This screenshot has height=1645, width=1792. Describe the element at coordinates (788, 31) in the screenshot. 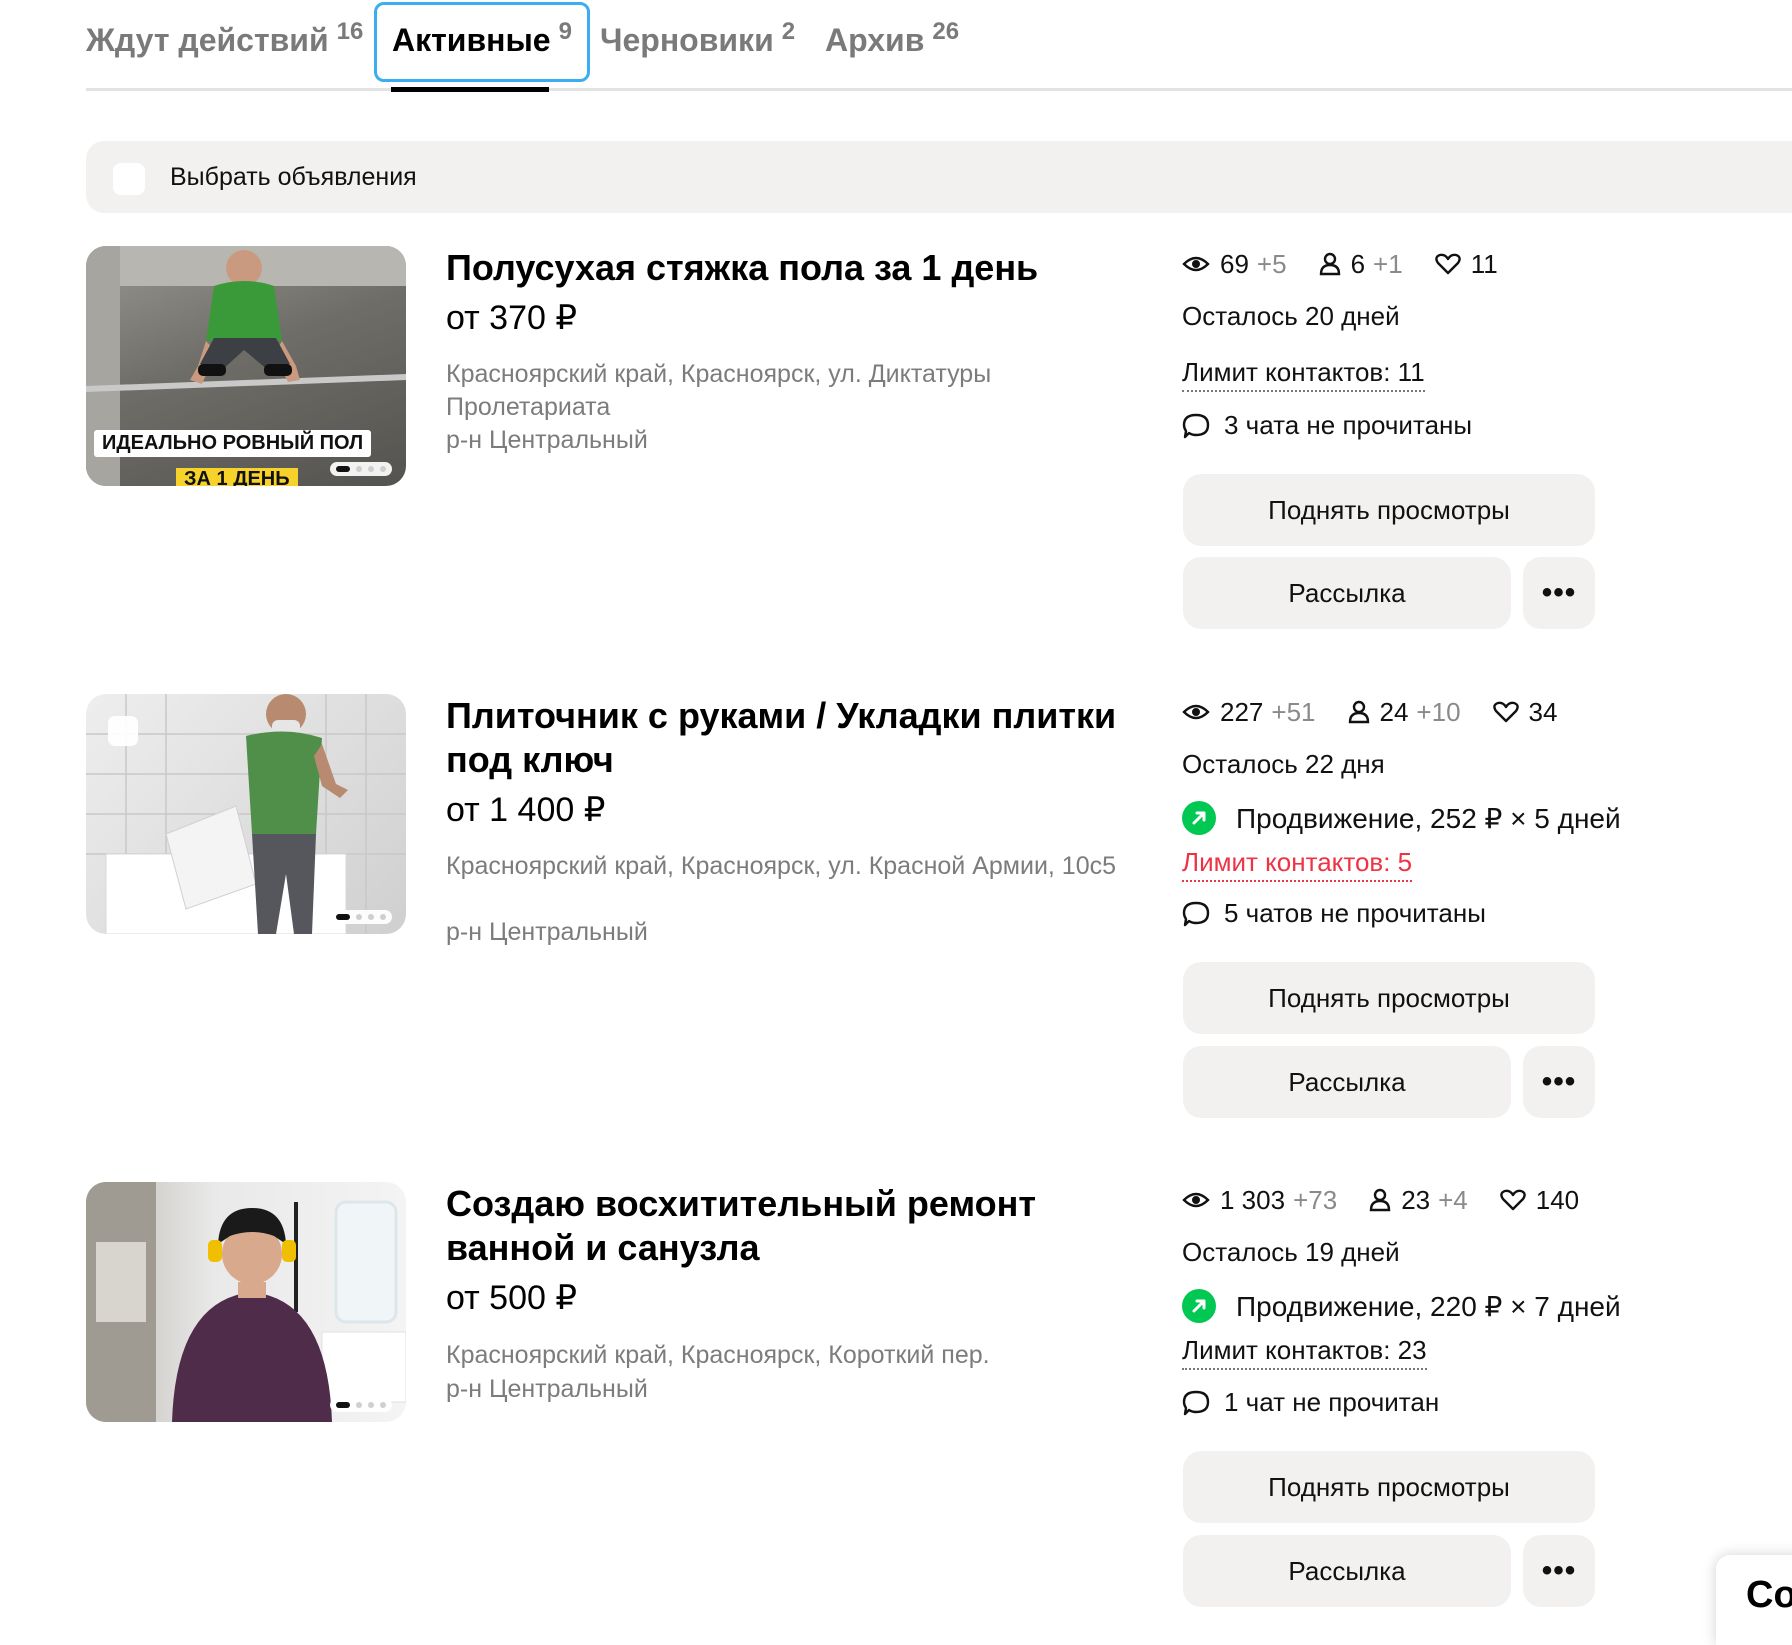

I see `tab-count: 2` at that location.